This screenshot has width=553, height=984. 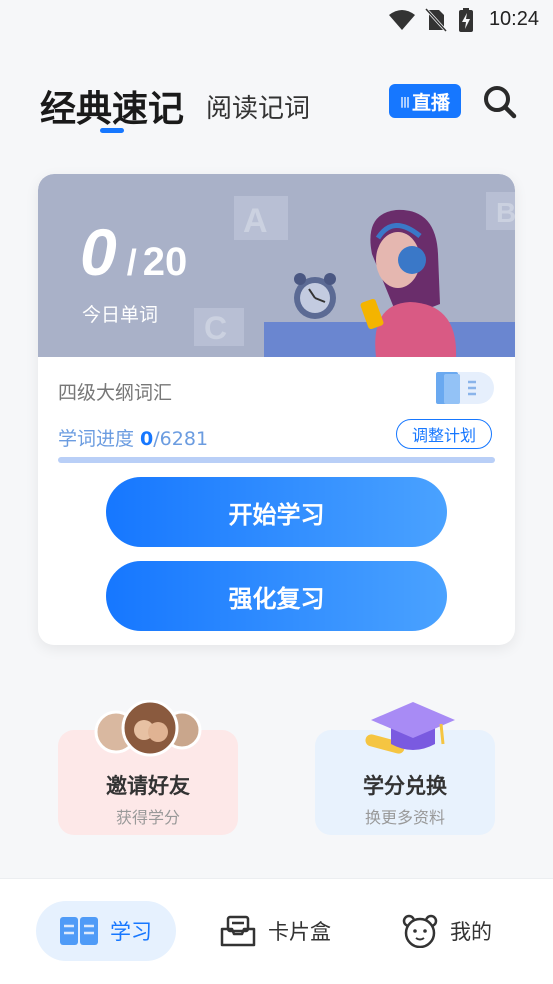 I want to click on words-learned-today: 0, so click(x=98, y=252).